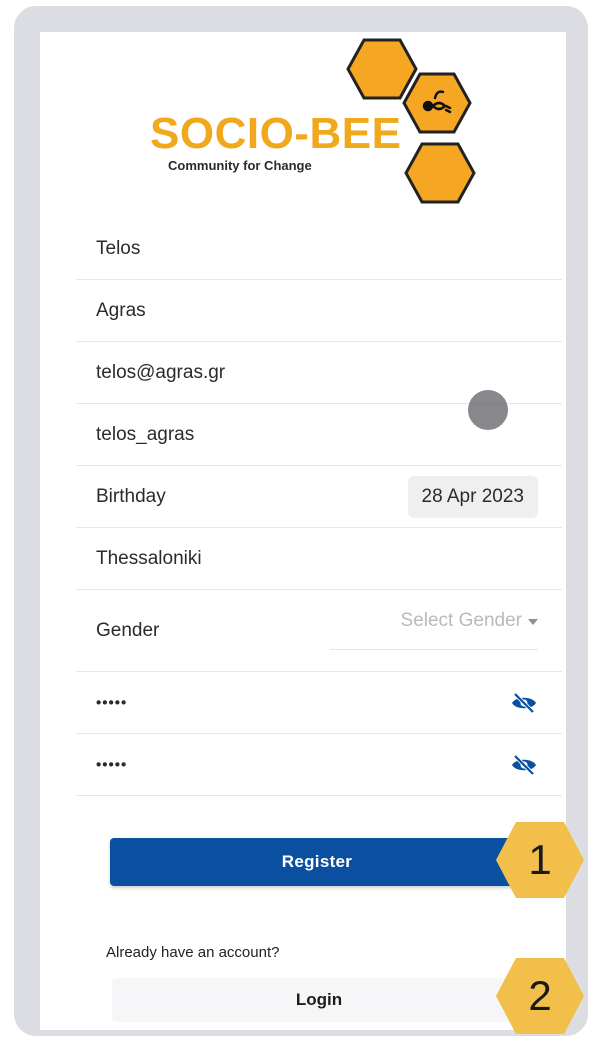  What do you see at coordinates (128, 630) in the screenshot?
I see `gender-label: Gender` at bounding box center [128, 630].